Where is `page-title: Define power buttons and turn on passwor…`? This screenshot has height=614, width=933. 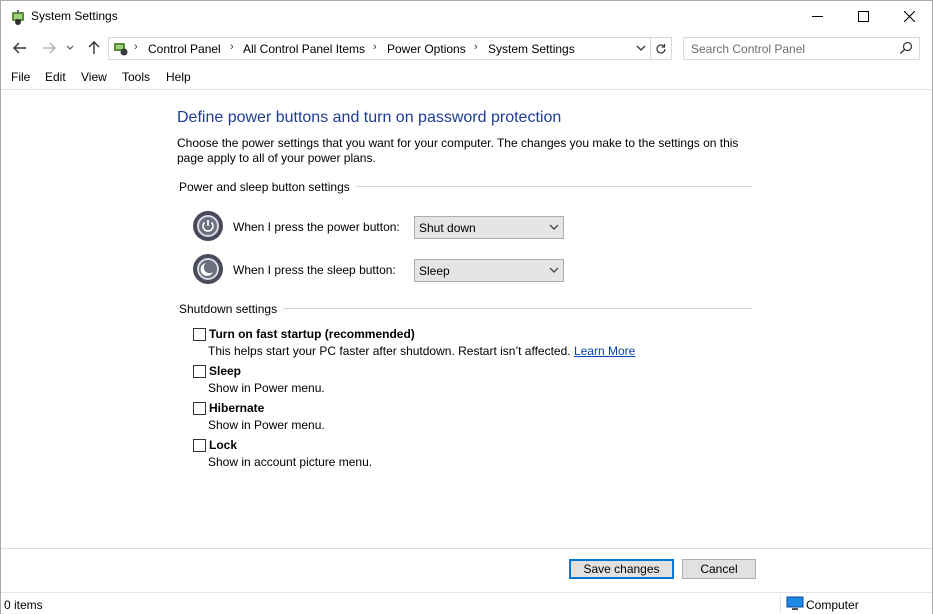 page-title: Define power buttons and turn on passwor… is located at coordinates (369, 117).